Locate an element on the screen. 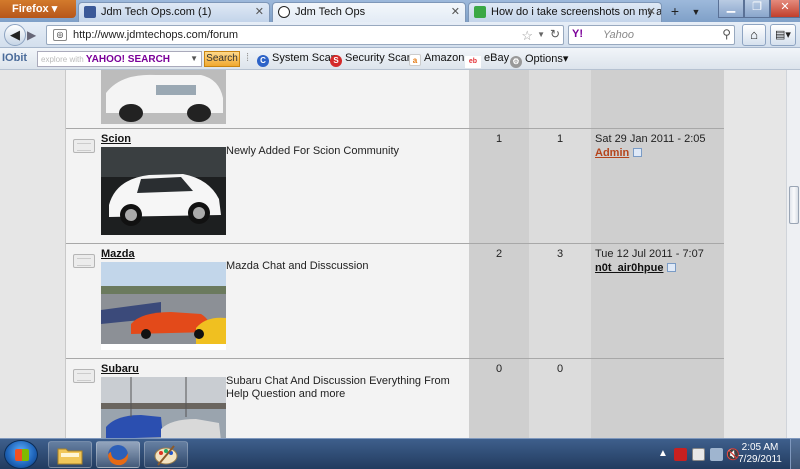 This screenshot has height=469, width=800. firefox-taskbar-button is located at coordinates (118, 454).